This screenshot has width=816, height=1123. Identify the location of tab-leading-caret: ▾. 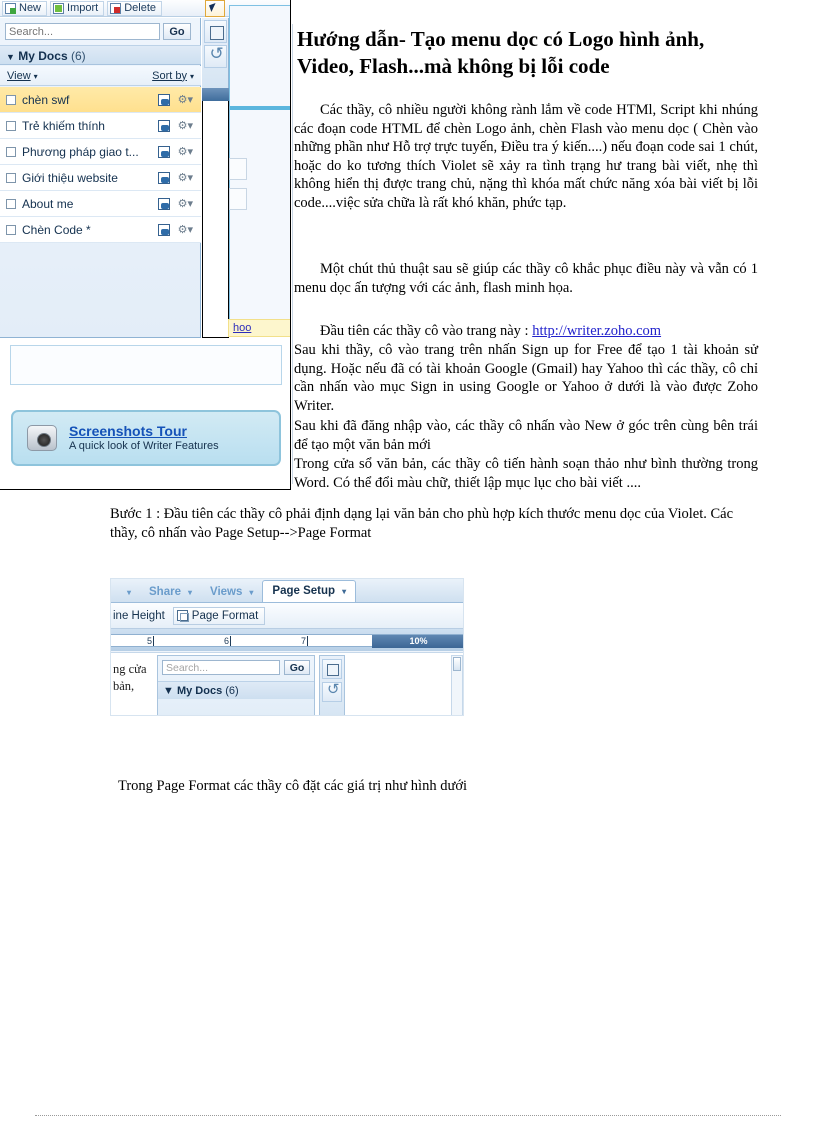
(125, 592).